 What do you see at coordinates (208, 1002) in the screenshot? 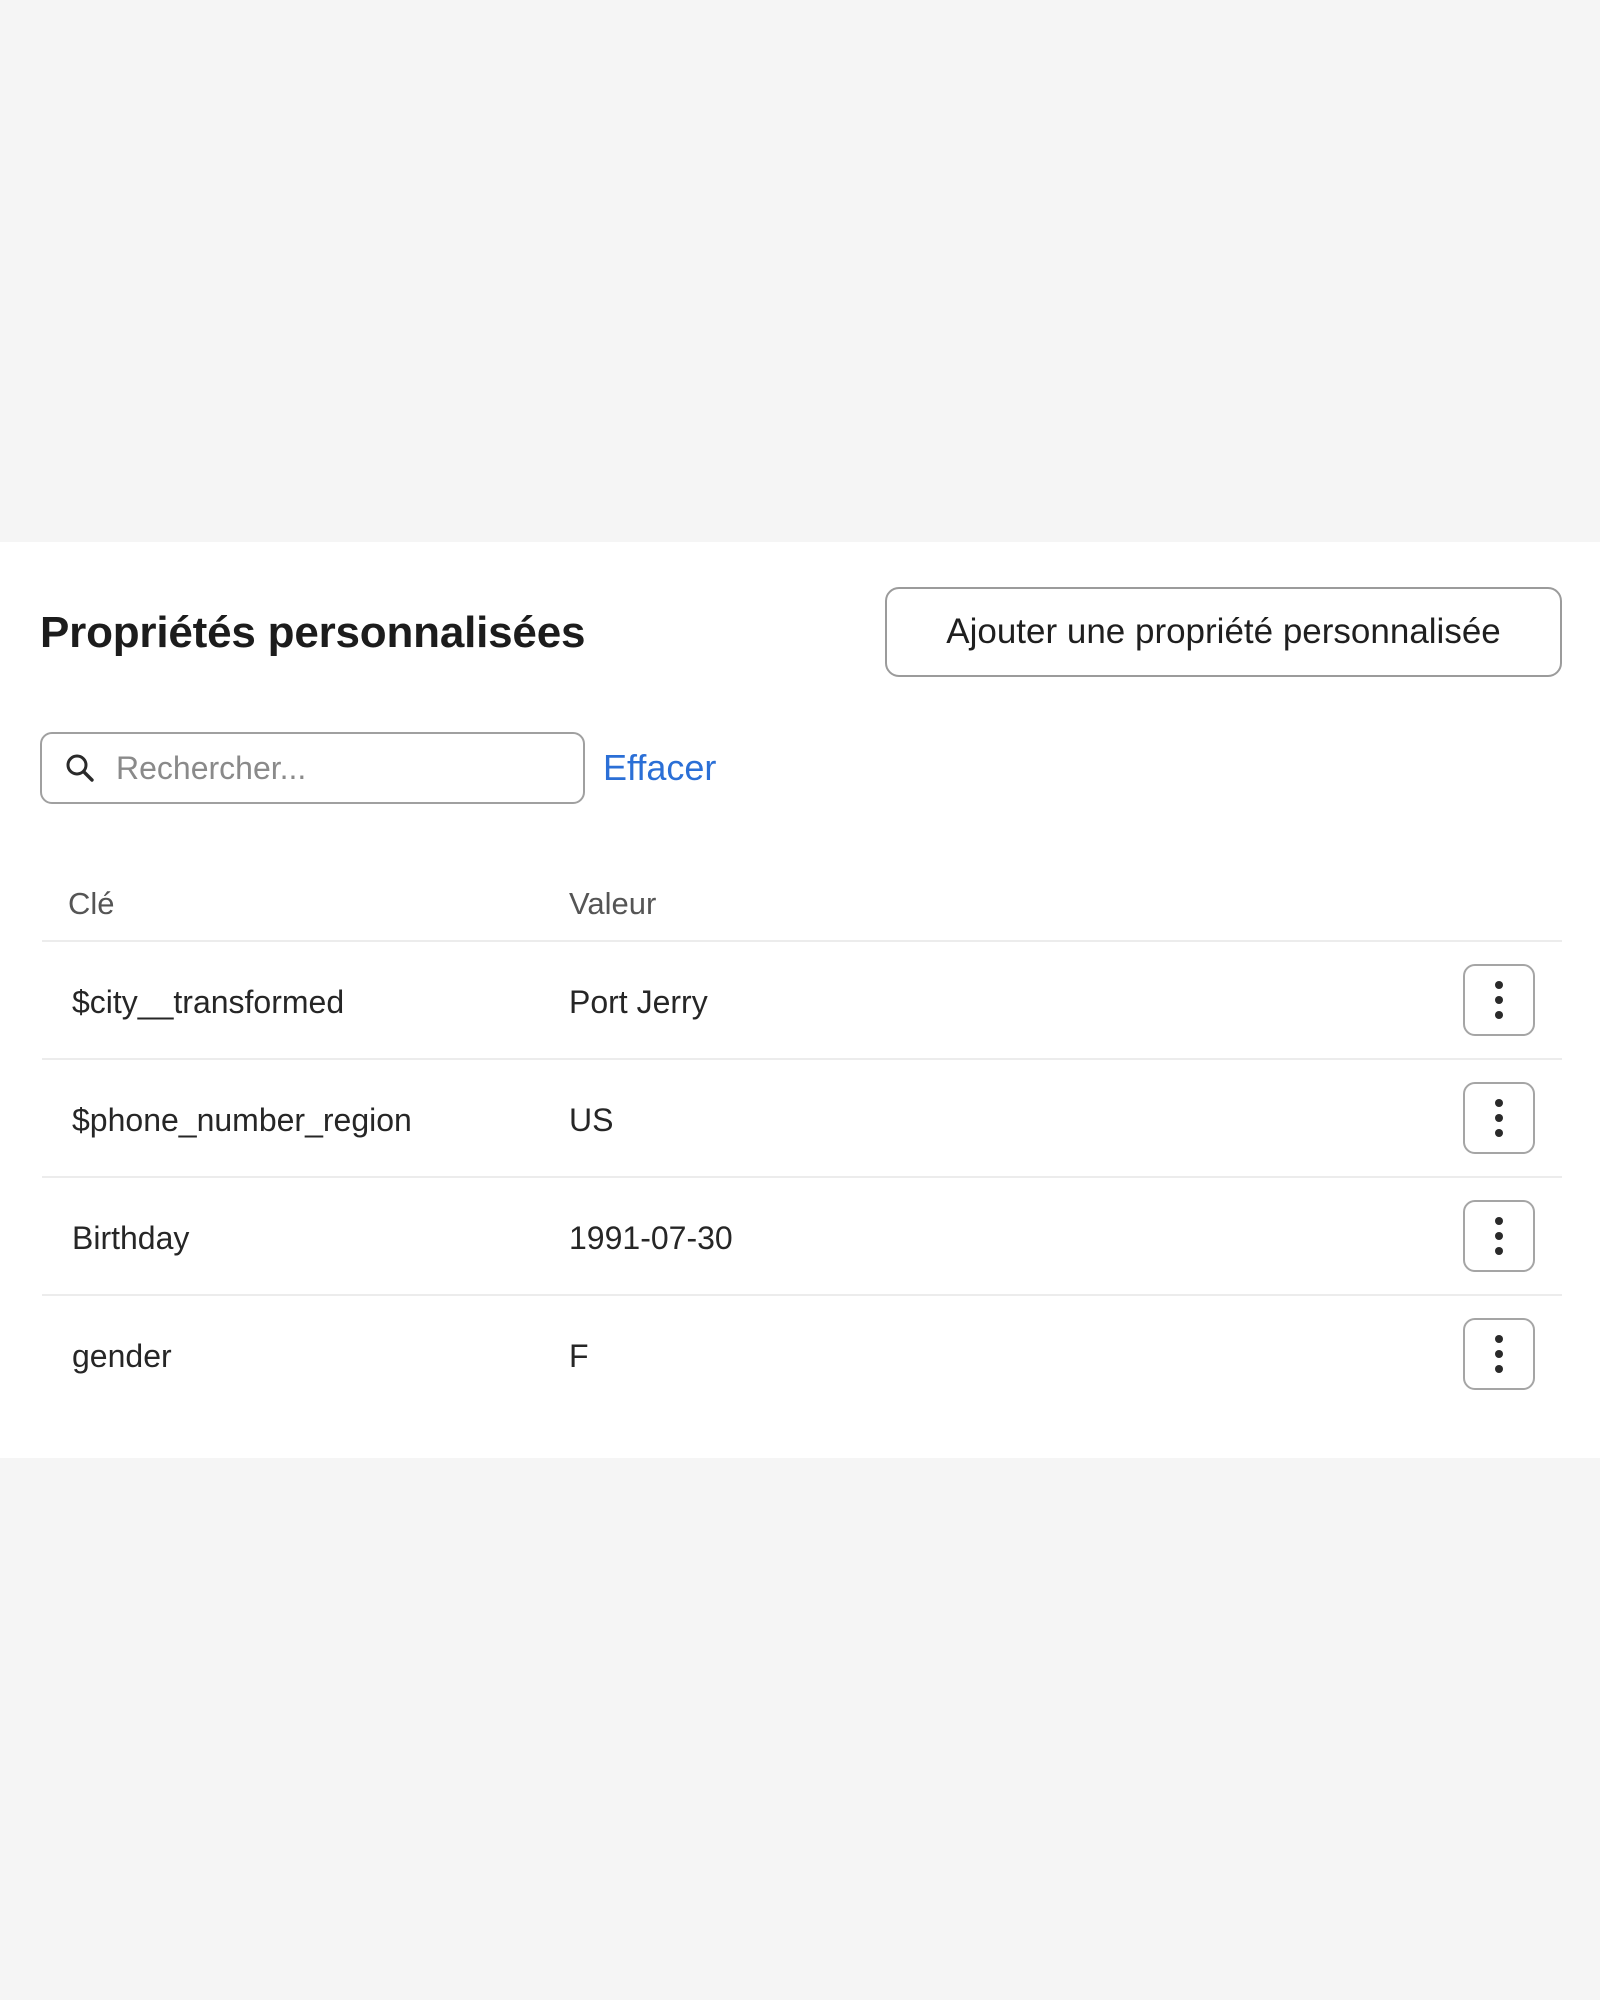
I see `property-key: $city__transformed` at bounding box center [208, 1002].